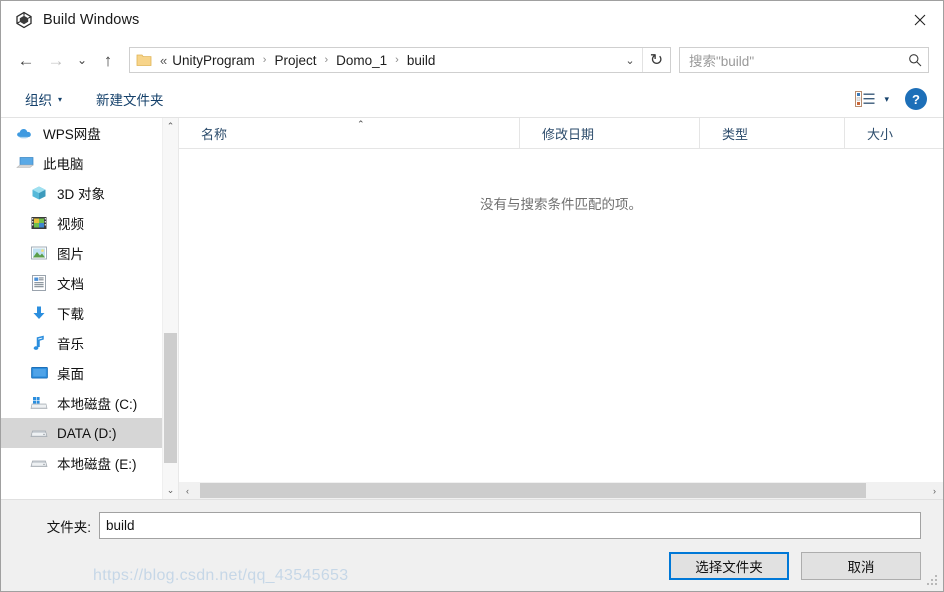 The image size is (944, 592). I want to click on search-box: 搜索"build", so click(804, 60).